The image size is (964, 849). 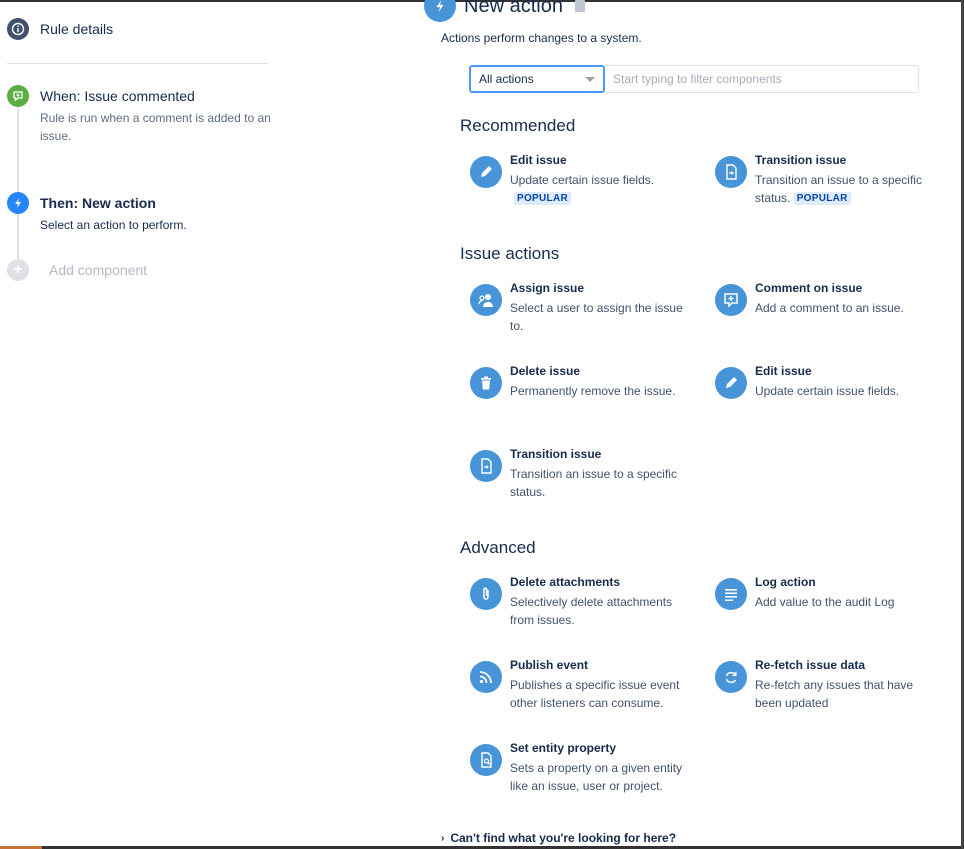 What do you see at coordinates (829, 308) in the screenshot?
I see `card-description: Add a comment to an issue.` at bounding box center [829, 308].